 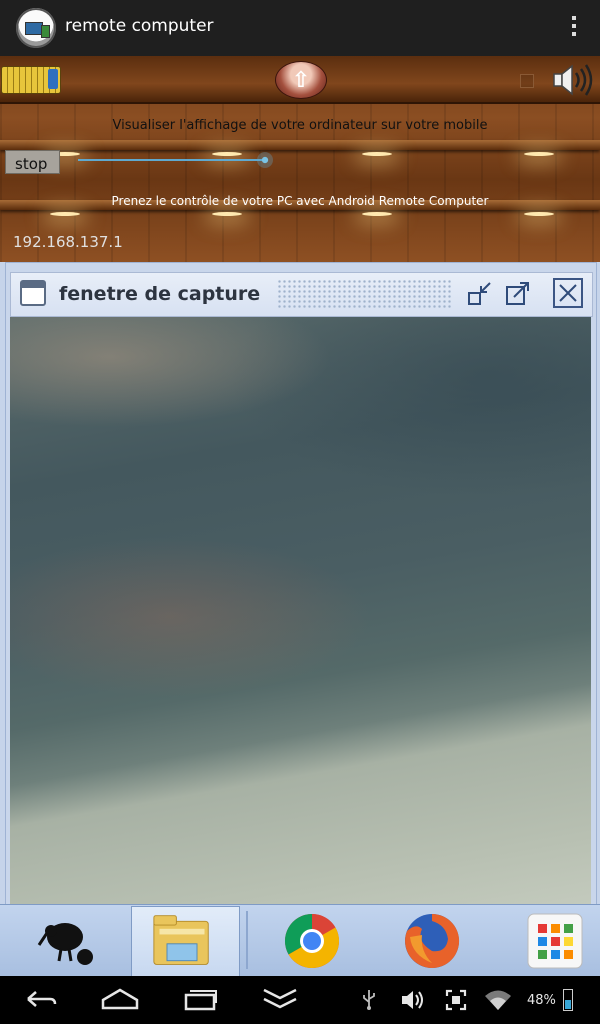 I want to click on capture-window-title: fenetre de capture, so click(x=160, y=294).